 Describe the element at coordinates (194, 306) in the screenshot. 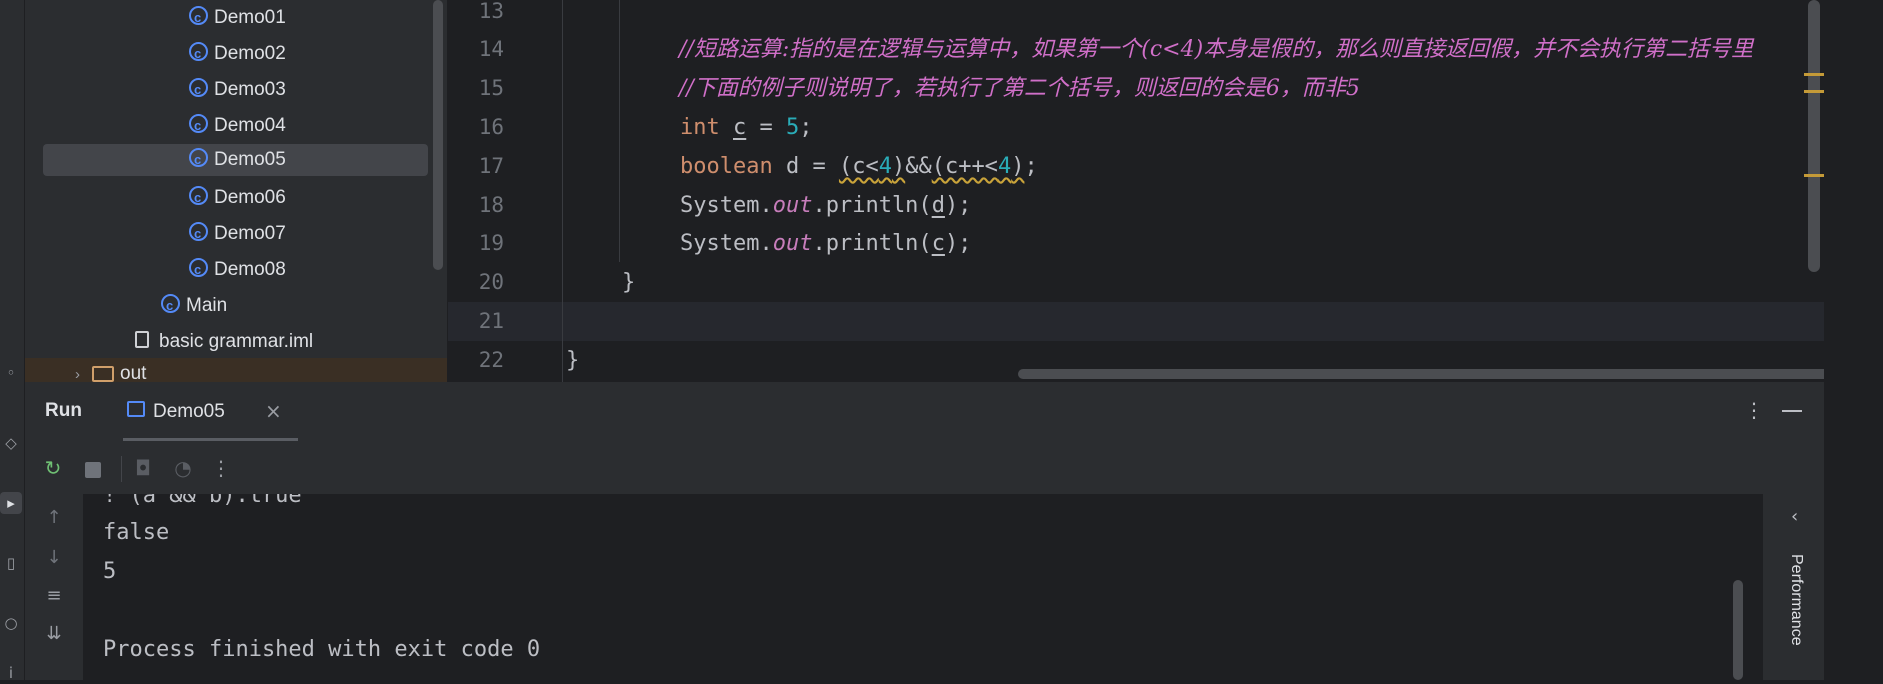

I see `tree-item-main: Main` at that location.